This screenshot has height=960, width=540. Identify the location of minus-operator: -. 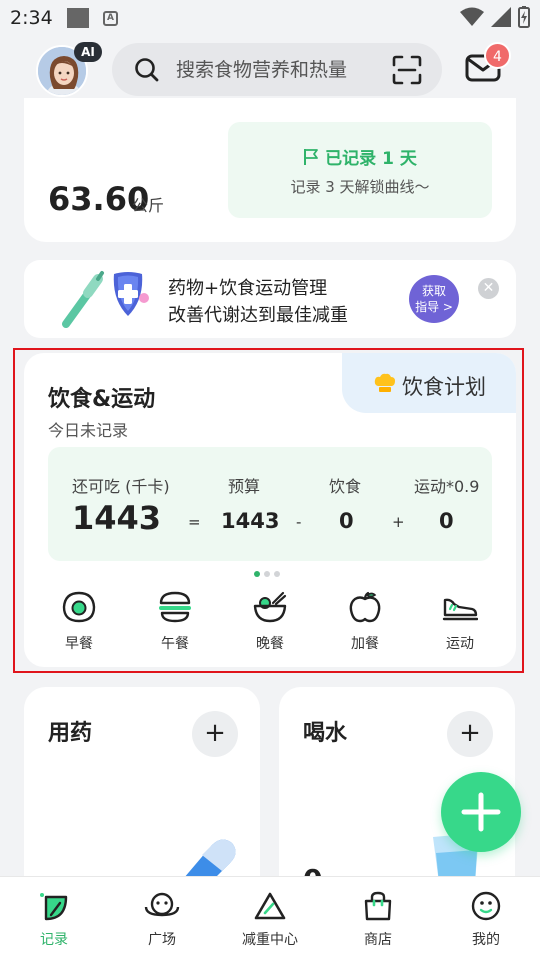
(299, 522).